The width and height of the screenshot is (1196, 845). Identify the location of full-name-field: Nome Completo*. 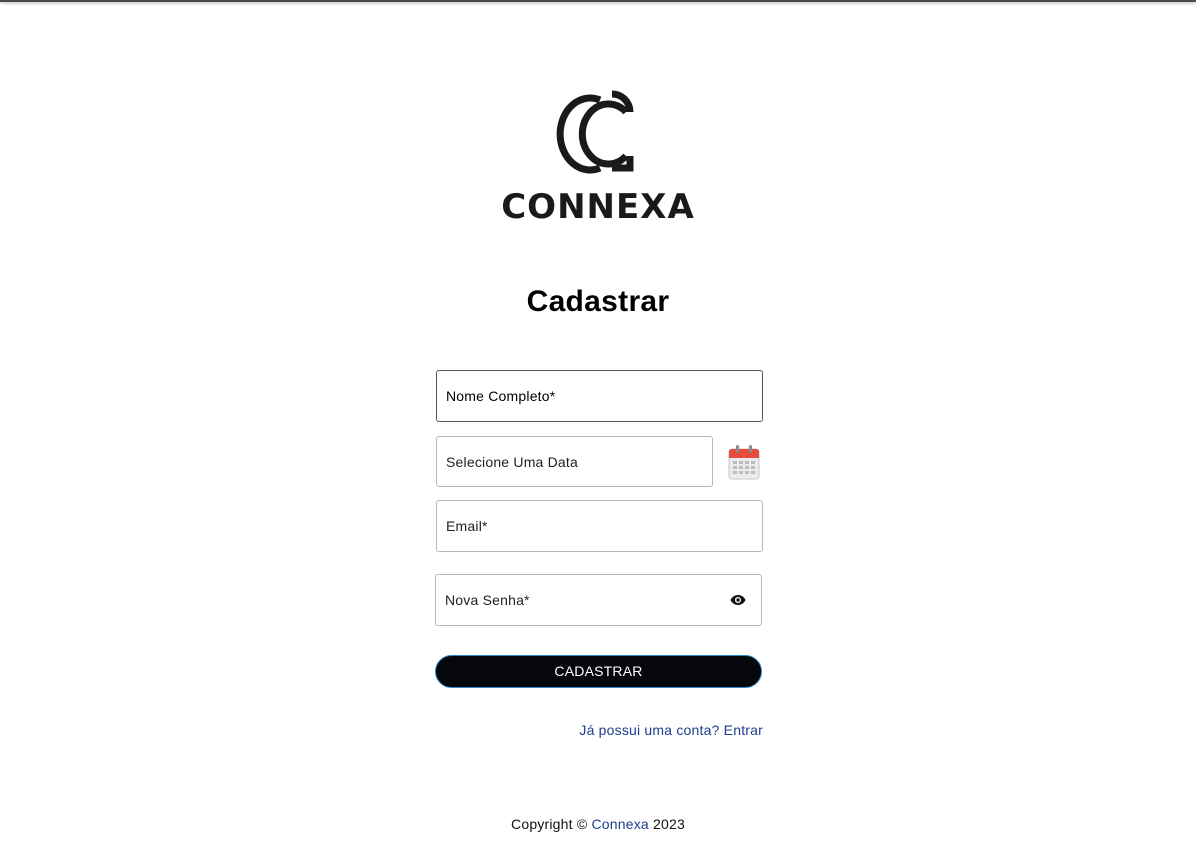
(599, 396).